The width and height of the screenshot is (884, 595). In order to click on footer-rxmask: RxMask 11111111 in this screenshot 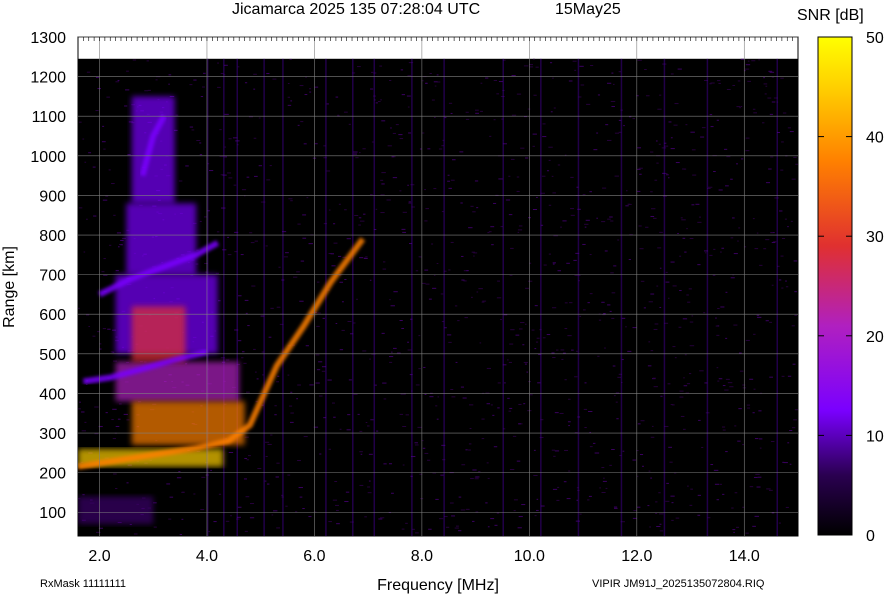, I will do `click(83, 584)`.